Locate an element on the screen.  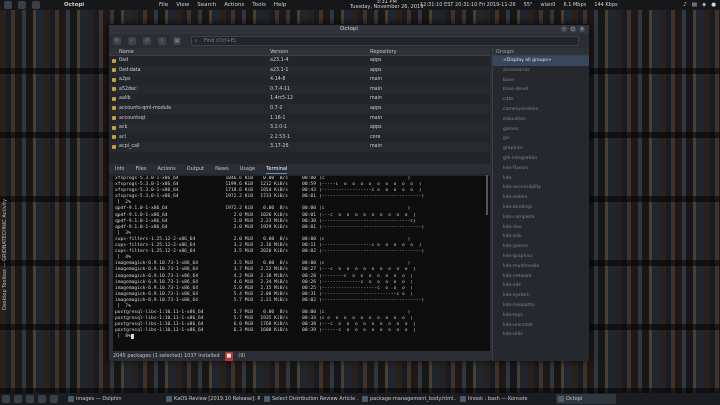
group-item: graphics is located at coordinates (541, 149).